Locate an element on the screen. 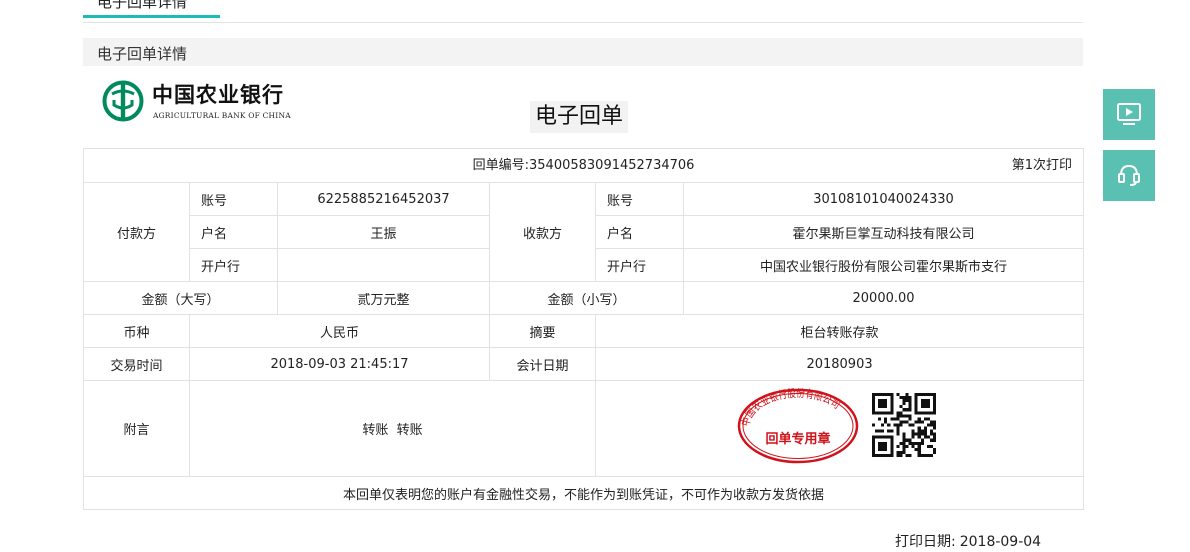 This screenshot has width=1190, height=552. print-date: 2018-09-04 is located at coordinates (1000, 542).